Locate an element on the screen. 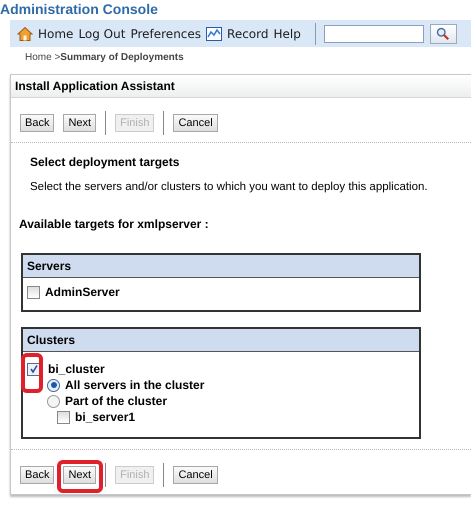  targets-label: Available targets for xmlpserver : is located at coordinates (114, 223).